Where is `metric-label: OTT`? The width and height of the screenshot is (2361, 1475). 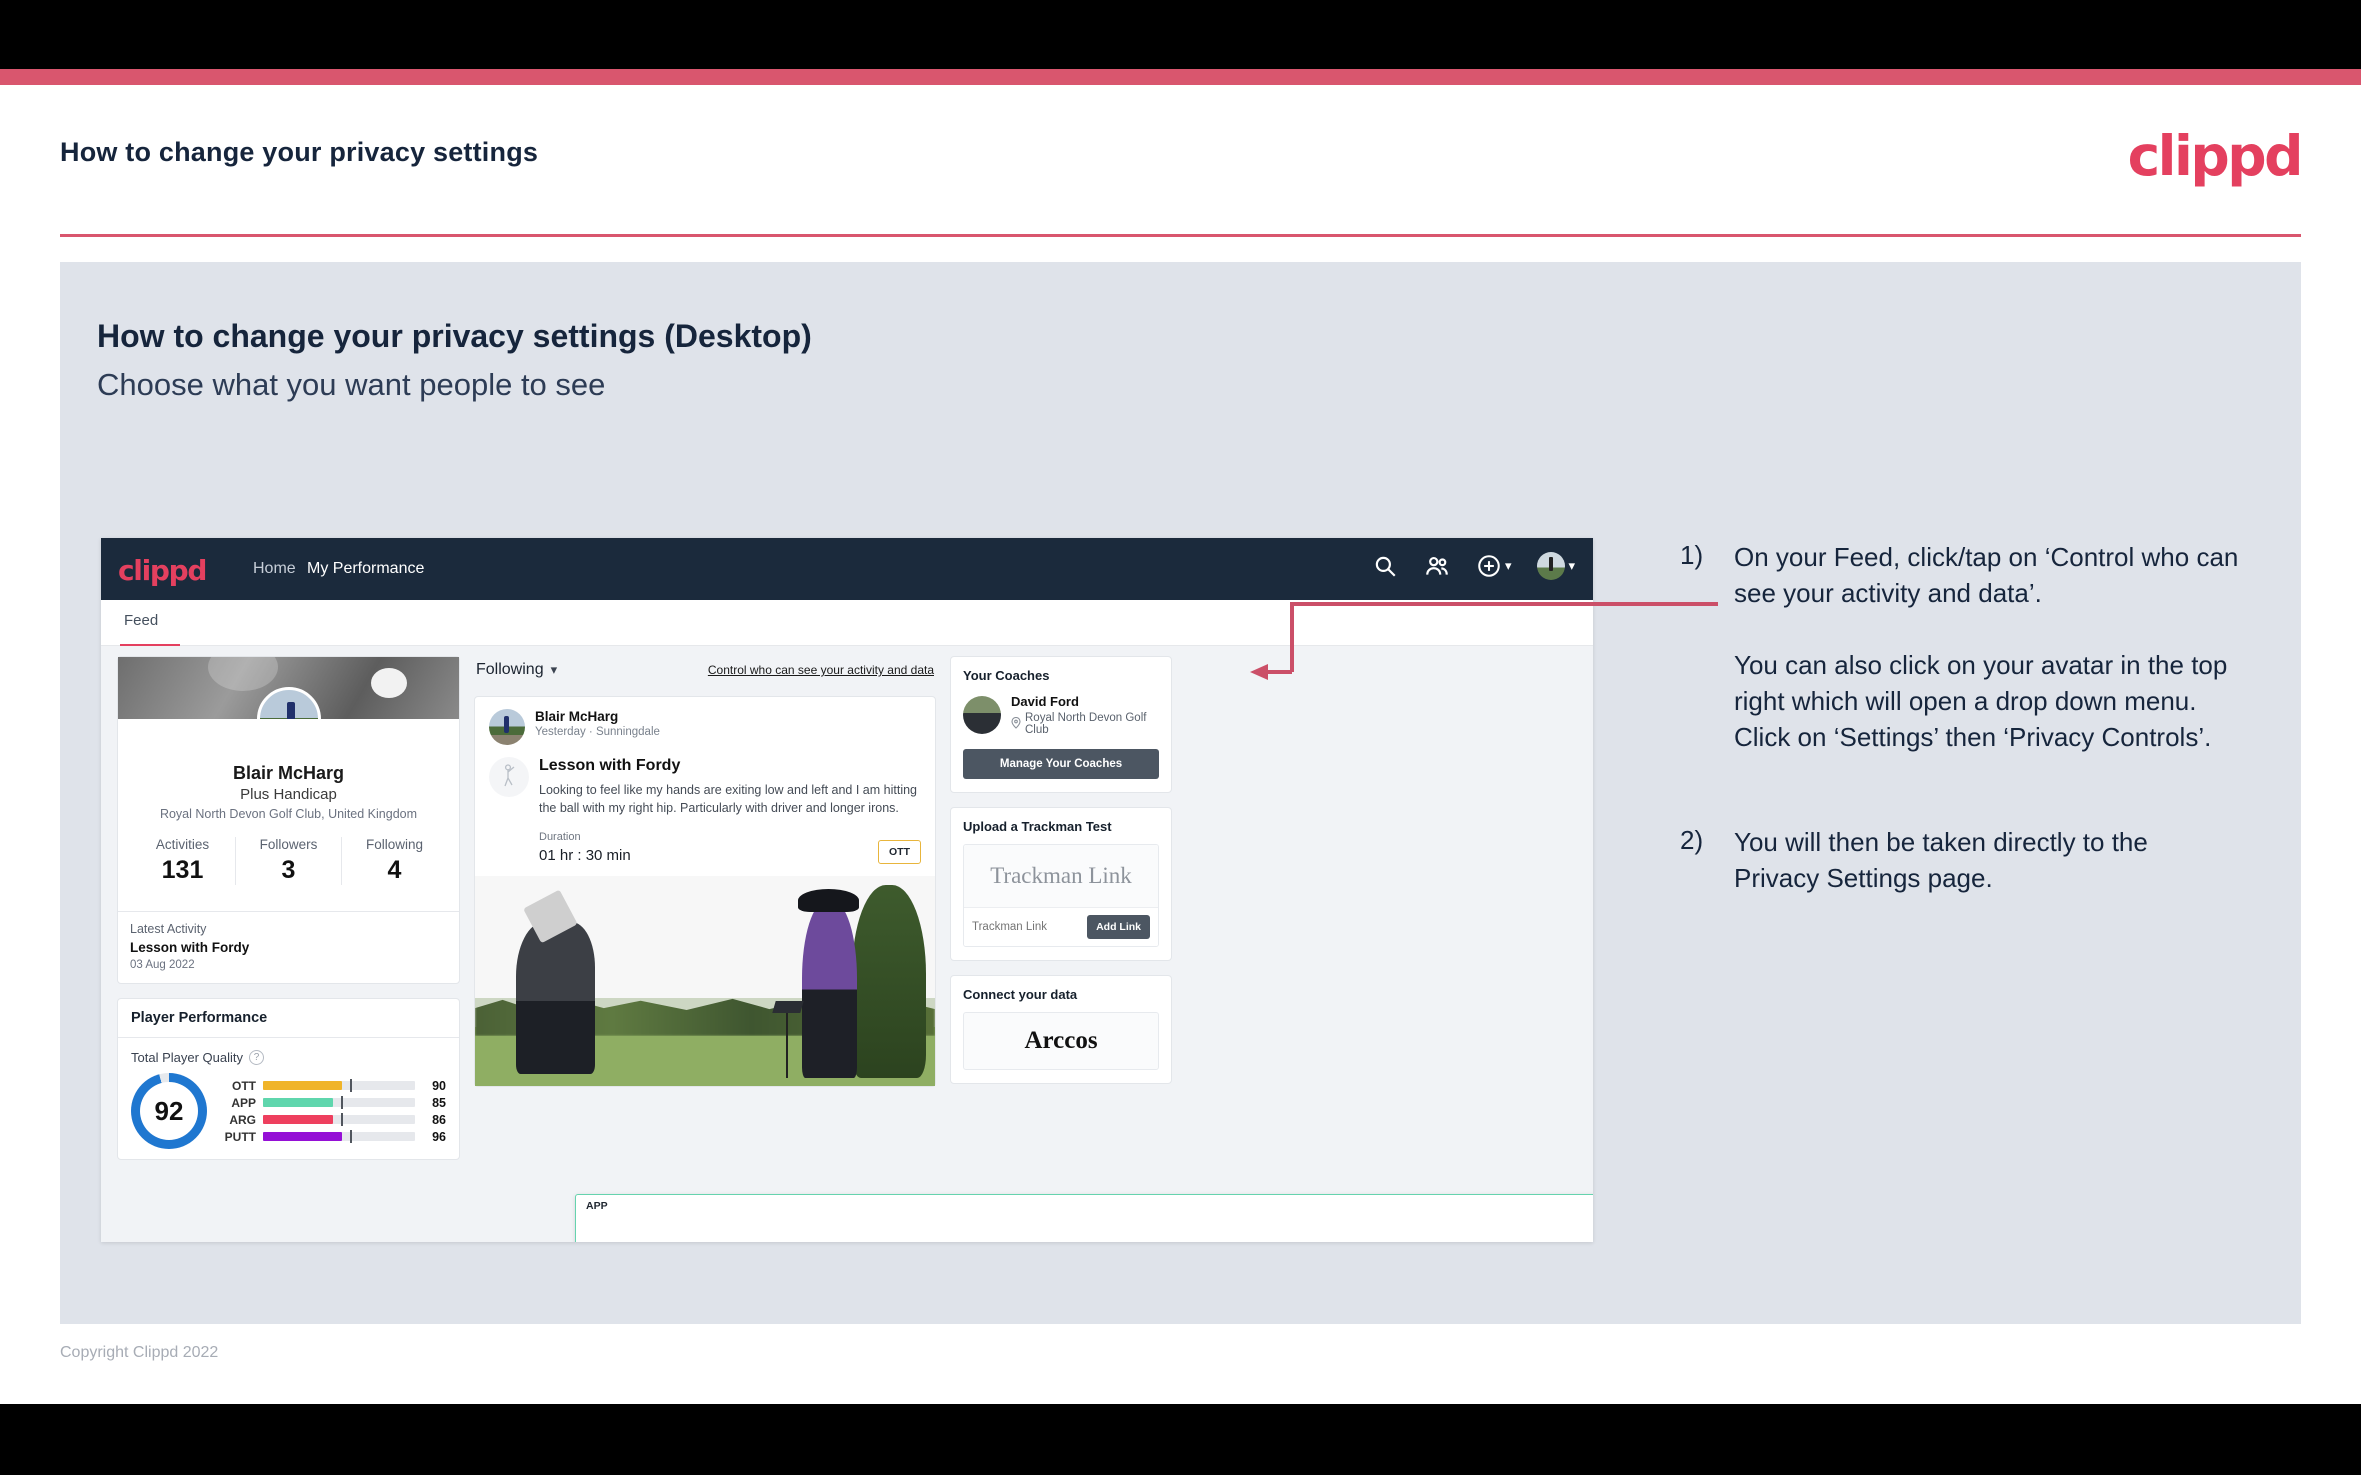
metric-label: OTT is located at coordinates (244, 1085).